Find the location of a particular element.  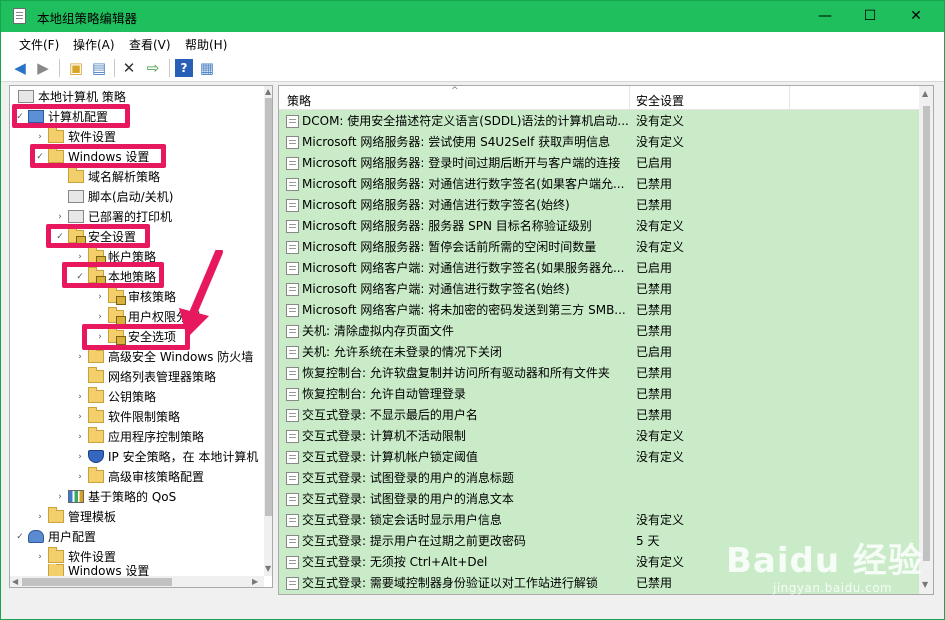

tree-user-config: ✓ 用户配置 is located at coordinates (55, 537).